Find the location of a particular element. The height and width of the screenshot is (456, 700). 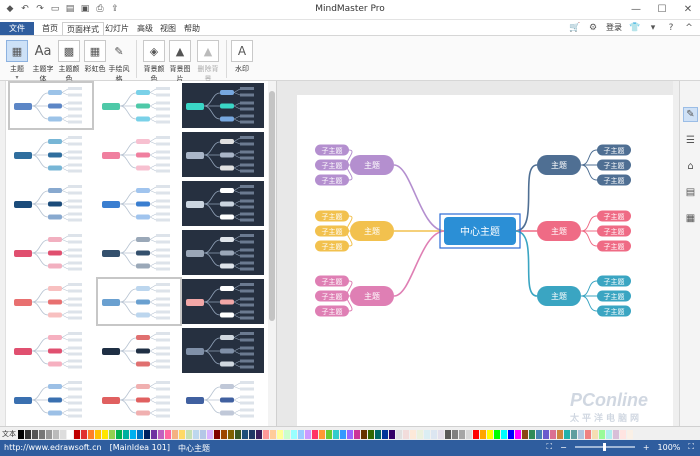

delete-background-button: ▲ 删除背景 is located at coordinates (208, 62).